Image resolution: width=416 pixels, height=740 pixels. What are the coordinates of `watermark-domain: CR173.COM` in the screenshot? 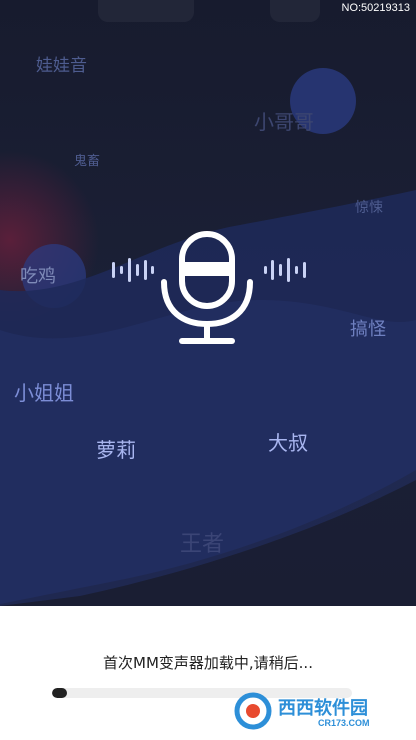 It's located at (344, 723).